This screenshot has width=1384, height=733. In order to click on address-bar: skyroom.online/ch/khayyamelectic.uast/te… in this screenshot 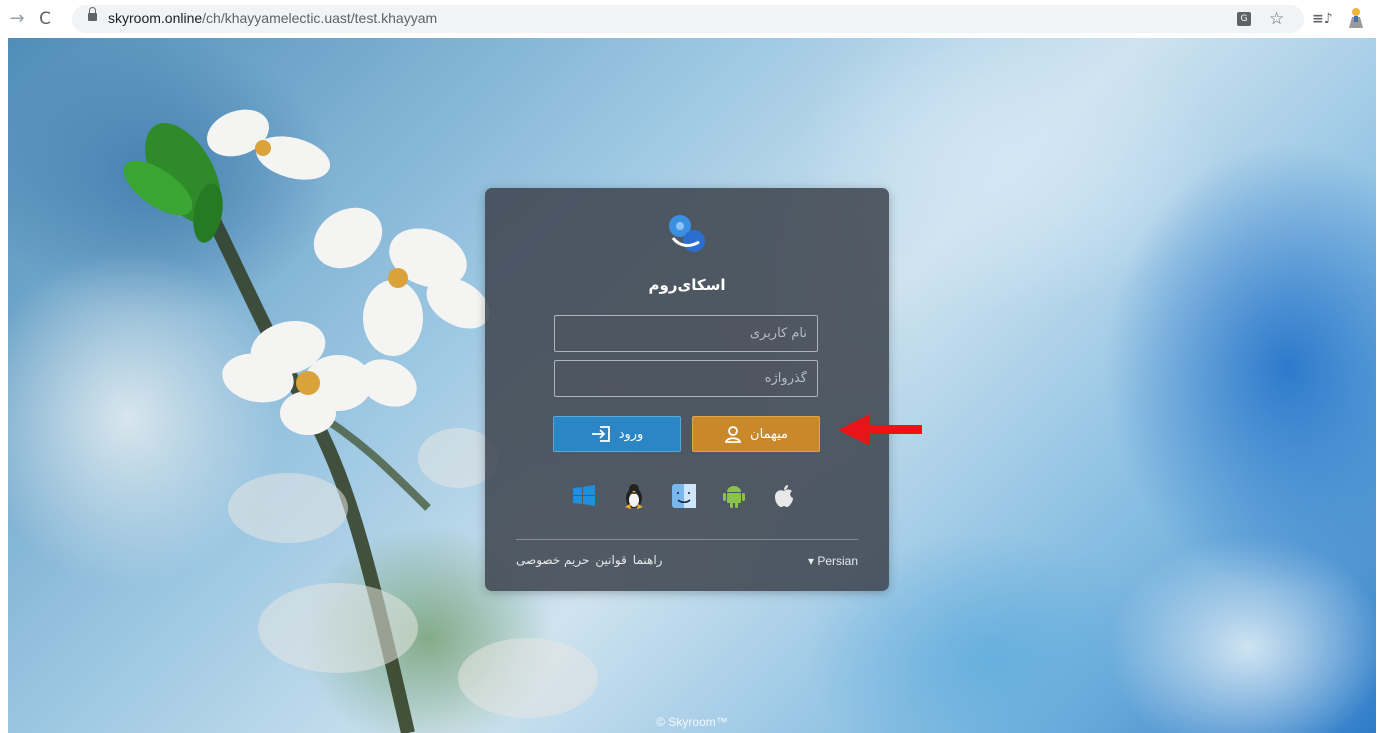, I will do `click(688, 19)`.